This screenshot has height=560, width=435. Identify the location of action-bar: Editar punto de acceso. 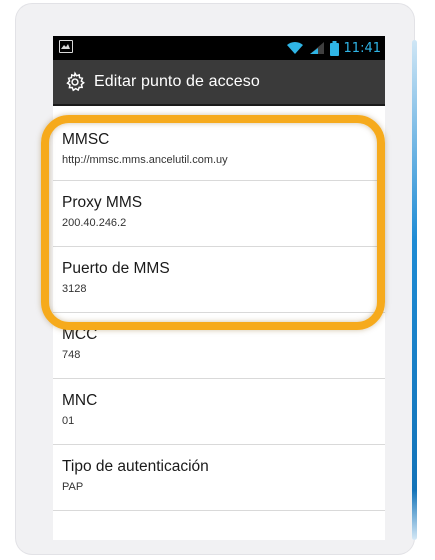
(219, 83).